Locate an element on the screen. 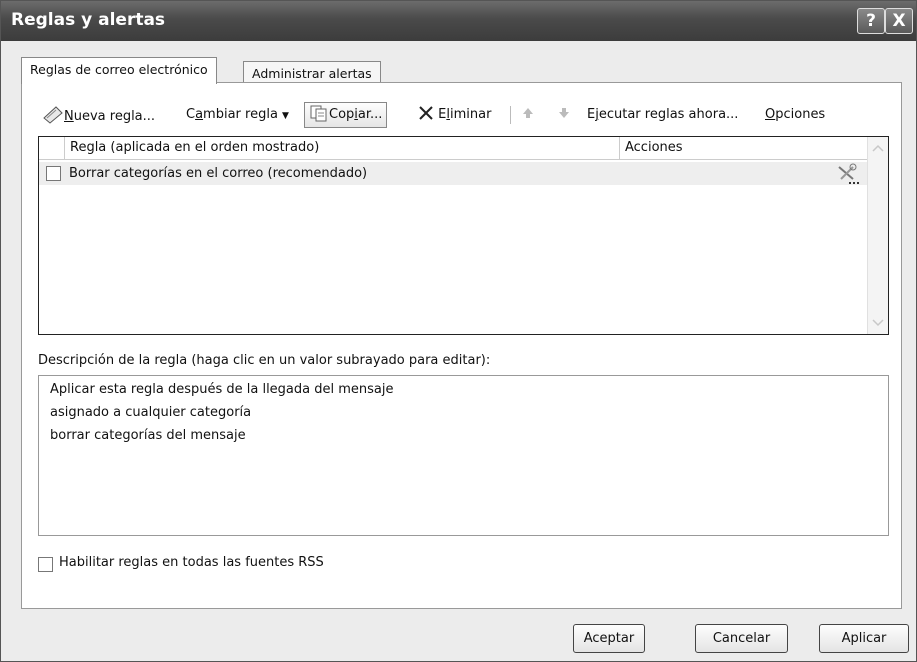 The width and height of the screenshot is (917, 662). ok-button: Aceptar is located at coordinates (609, 638).